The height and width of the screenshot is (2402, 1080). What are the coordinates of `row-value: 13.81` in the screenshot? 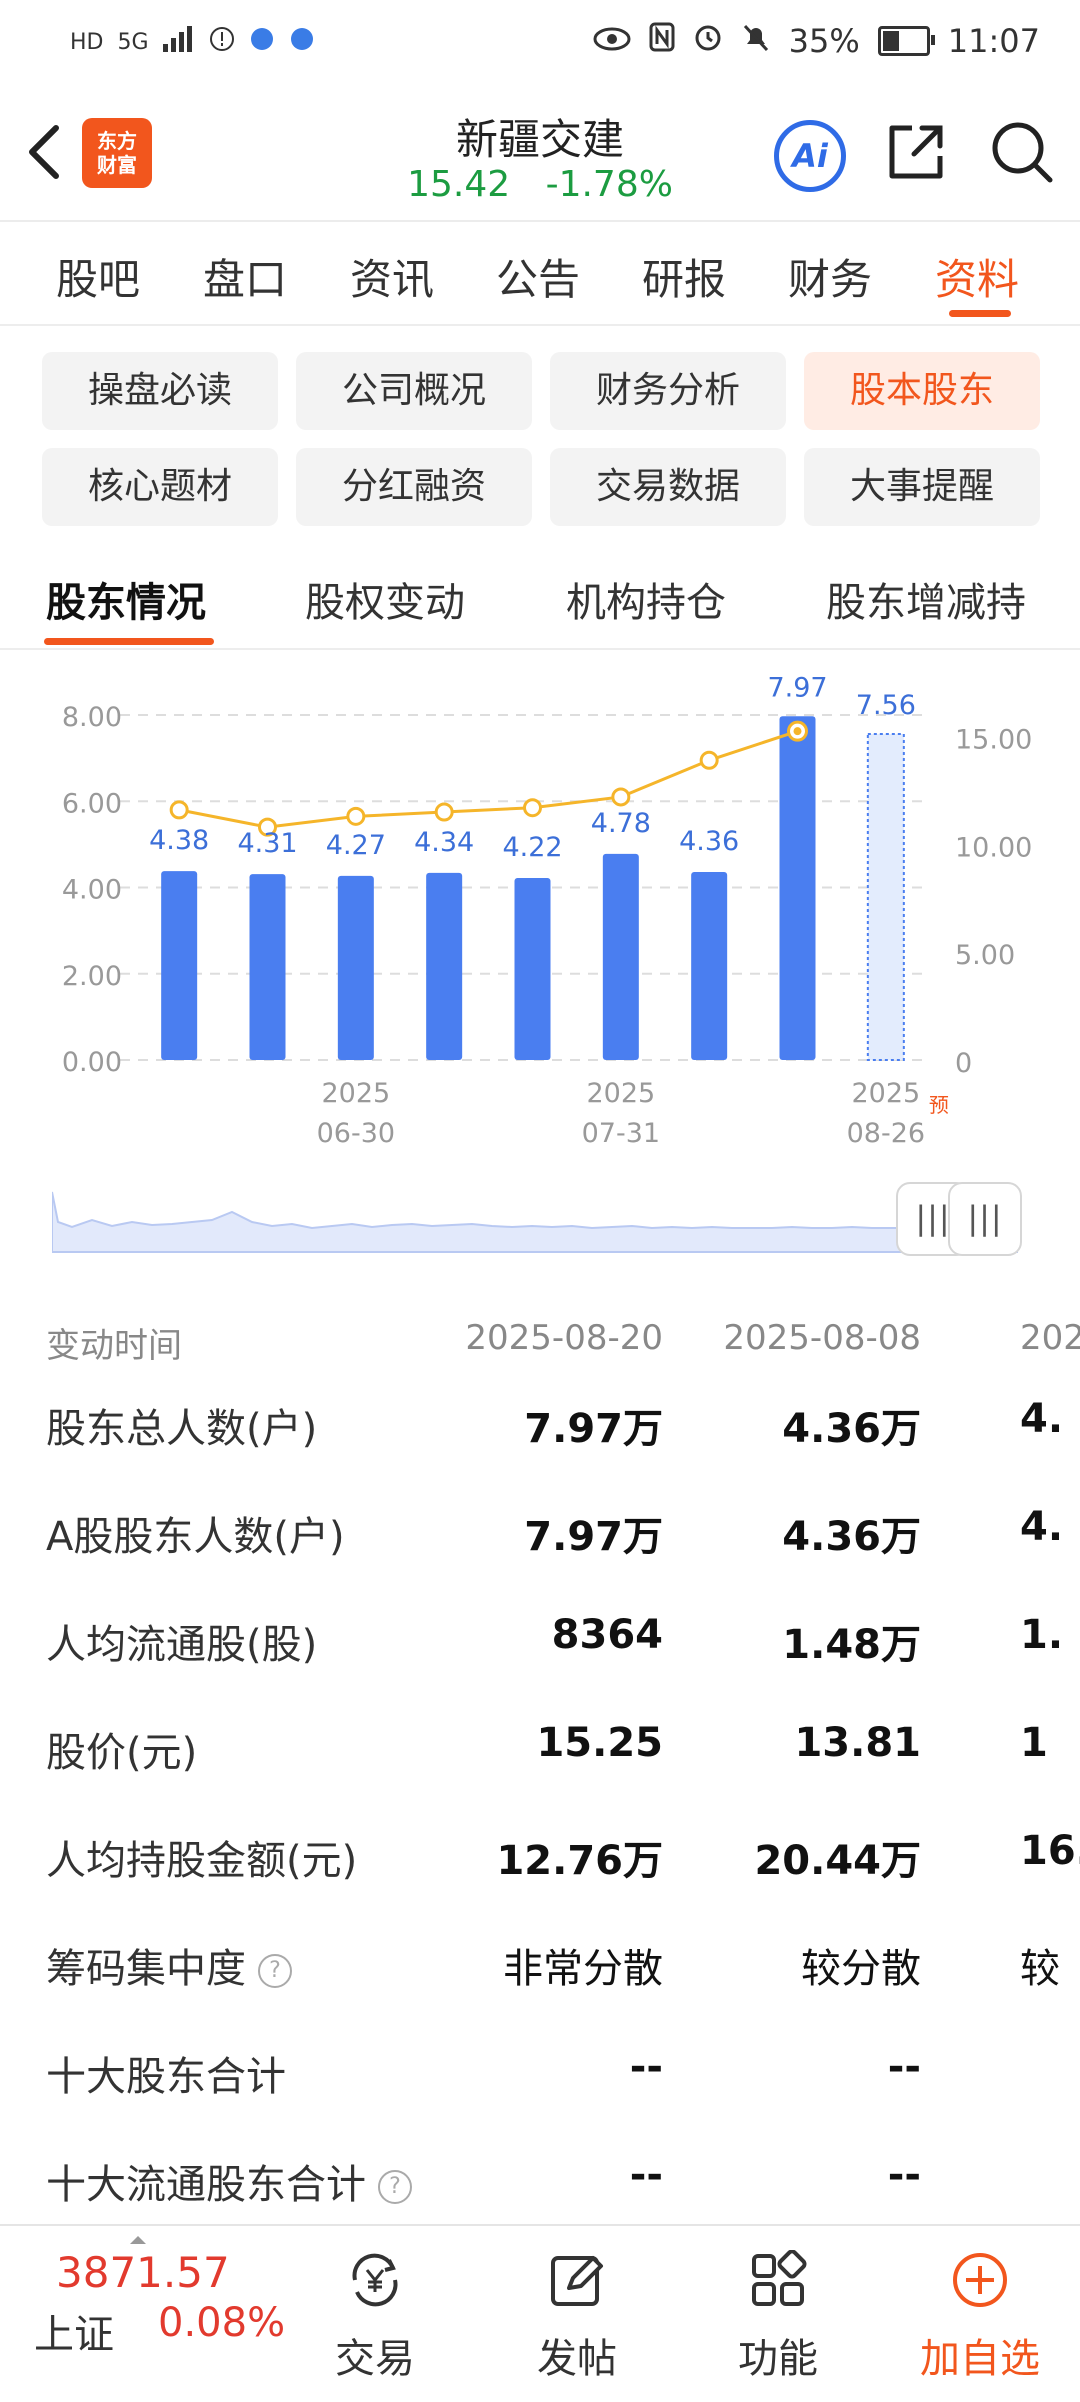 It's located at (857, 1743).